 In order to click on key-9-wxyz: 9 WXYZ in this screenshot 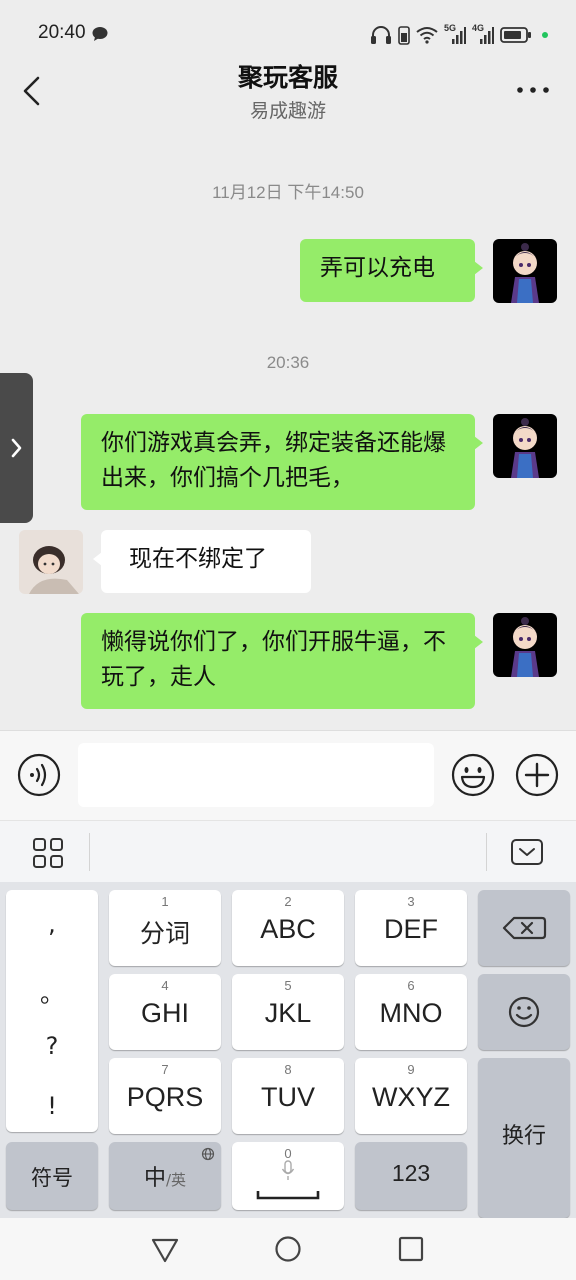, I will do `click(411, 1096)`.